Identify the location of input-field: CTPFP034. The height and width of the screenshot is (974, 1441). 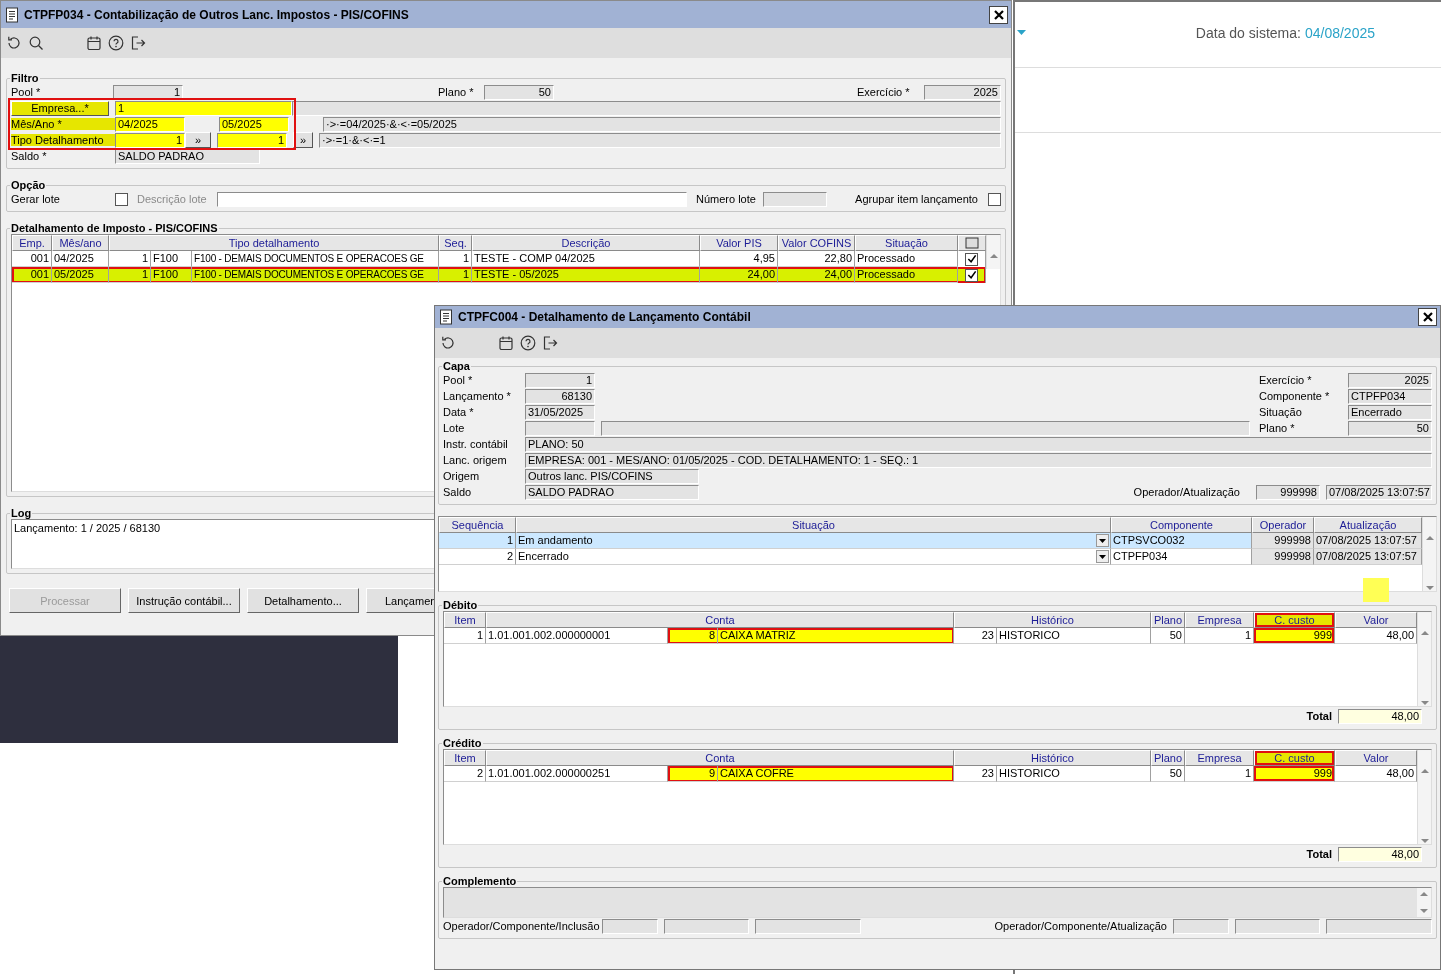
(1390, 396).